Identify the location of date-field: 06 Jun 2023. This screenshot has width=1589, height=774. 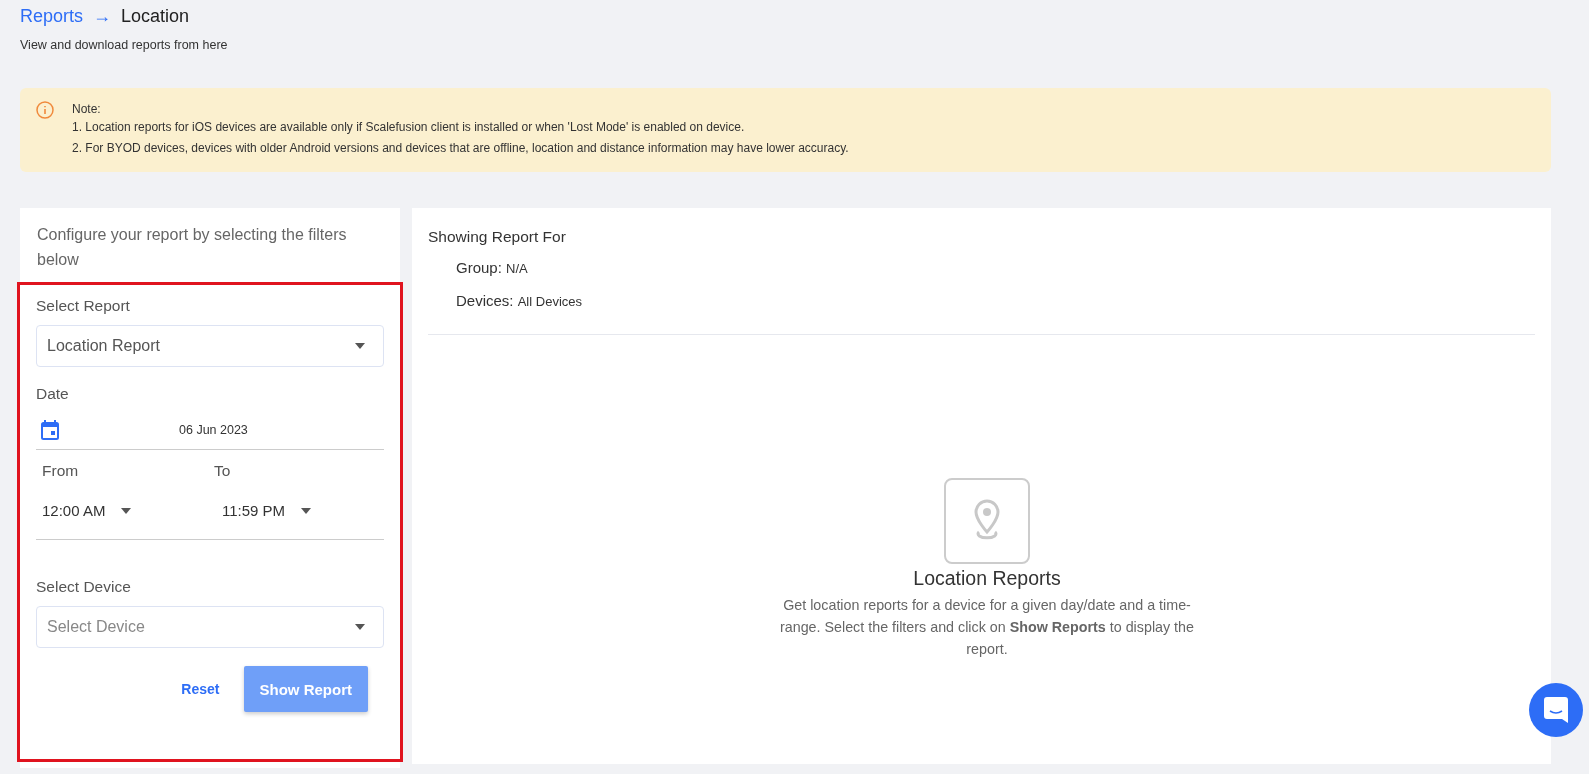
(210, 430).